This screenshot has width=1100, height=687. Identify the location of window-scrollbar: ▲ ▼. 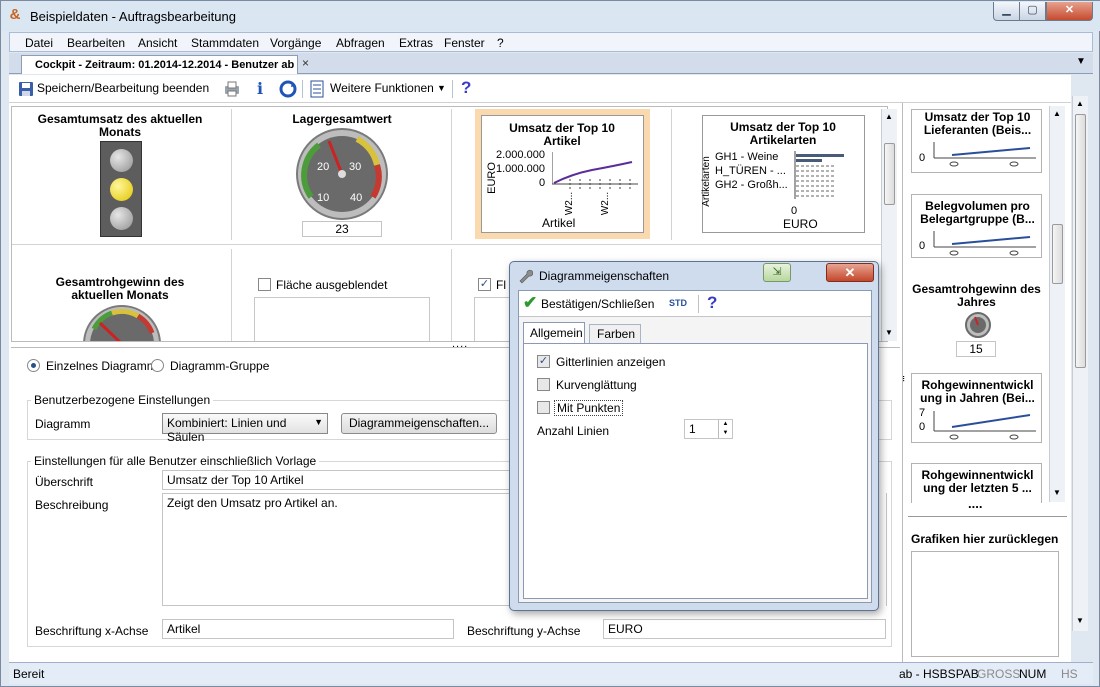
(1080, 363).